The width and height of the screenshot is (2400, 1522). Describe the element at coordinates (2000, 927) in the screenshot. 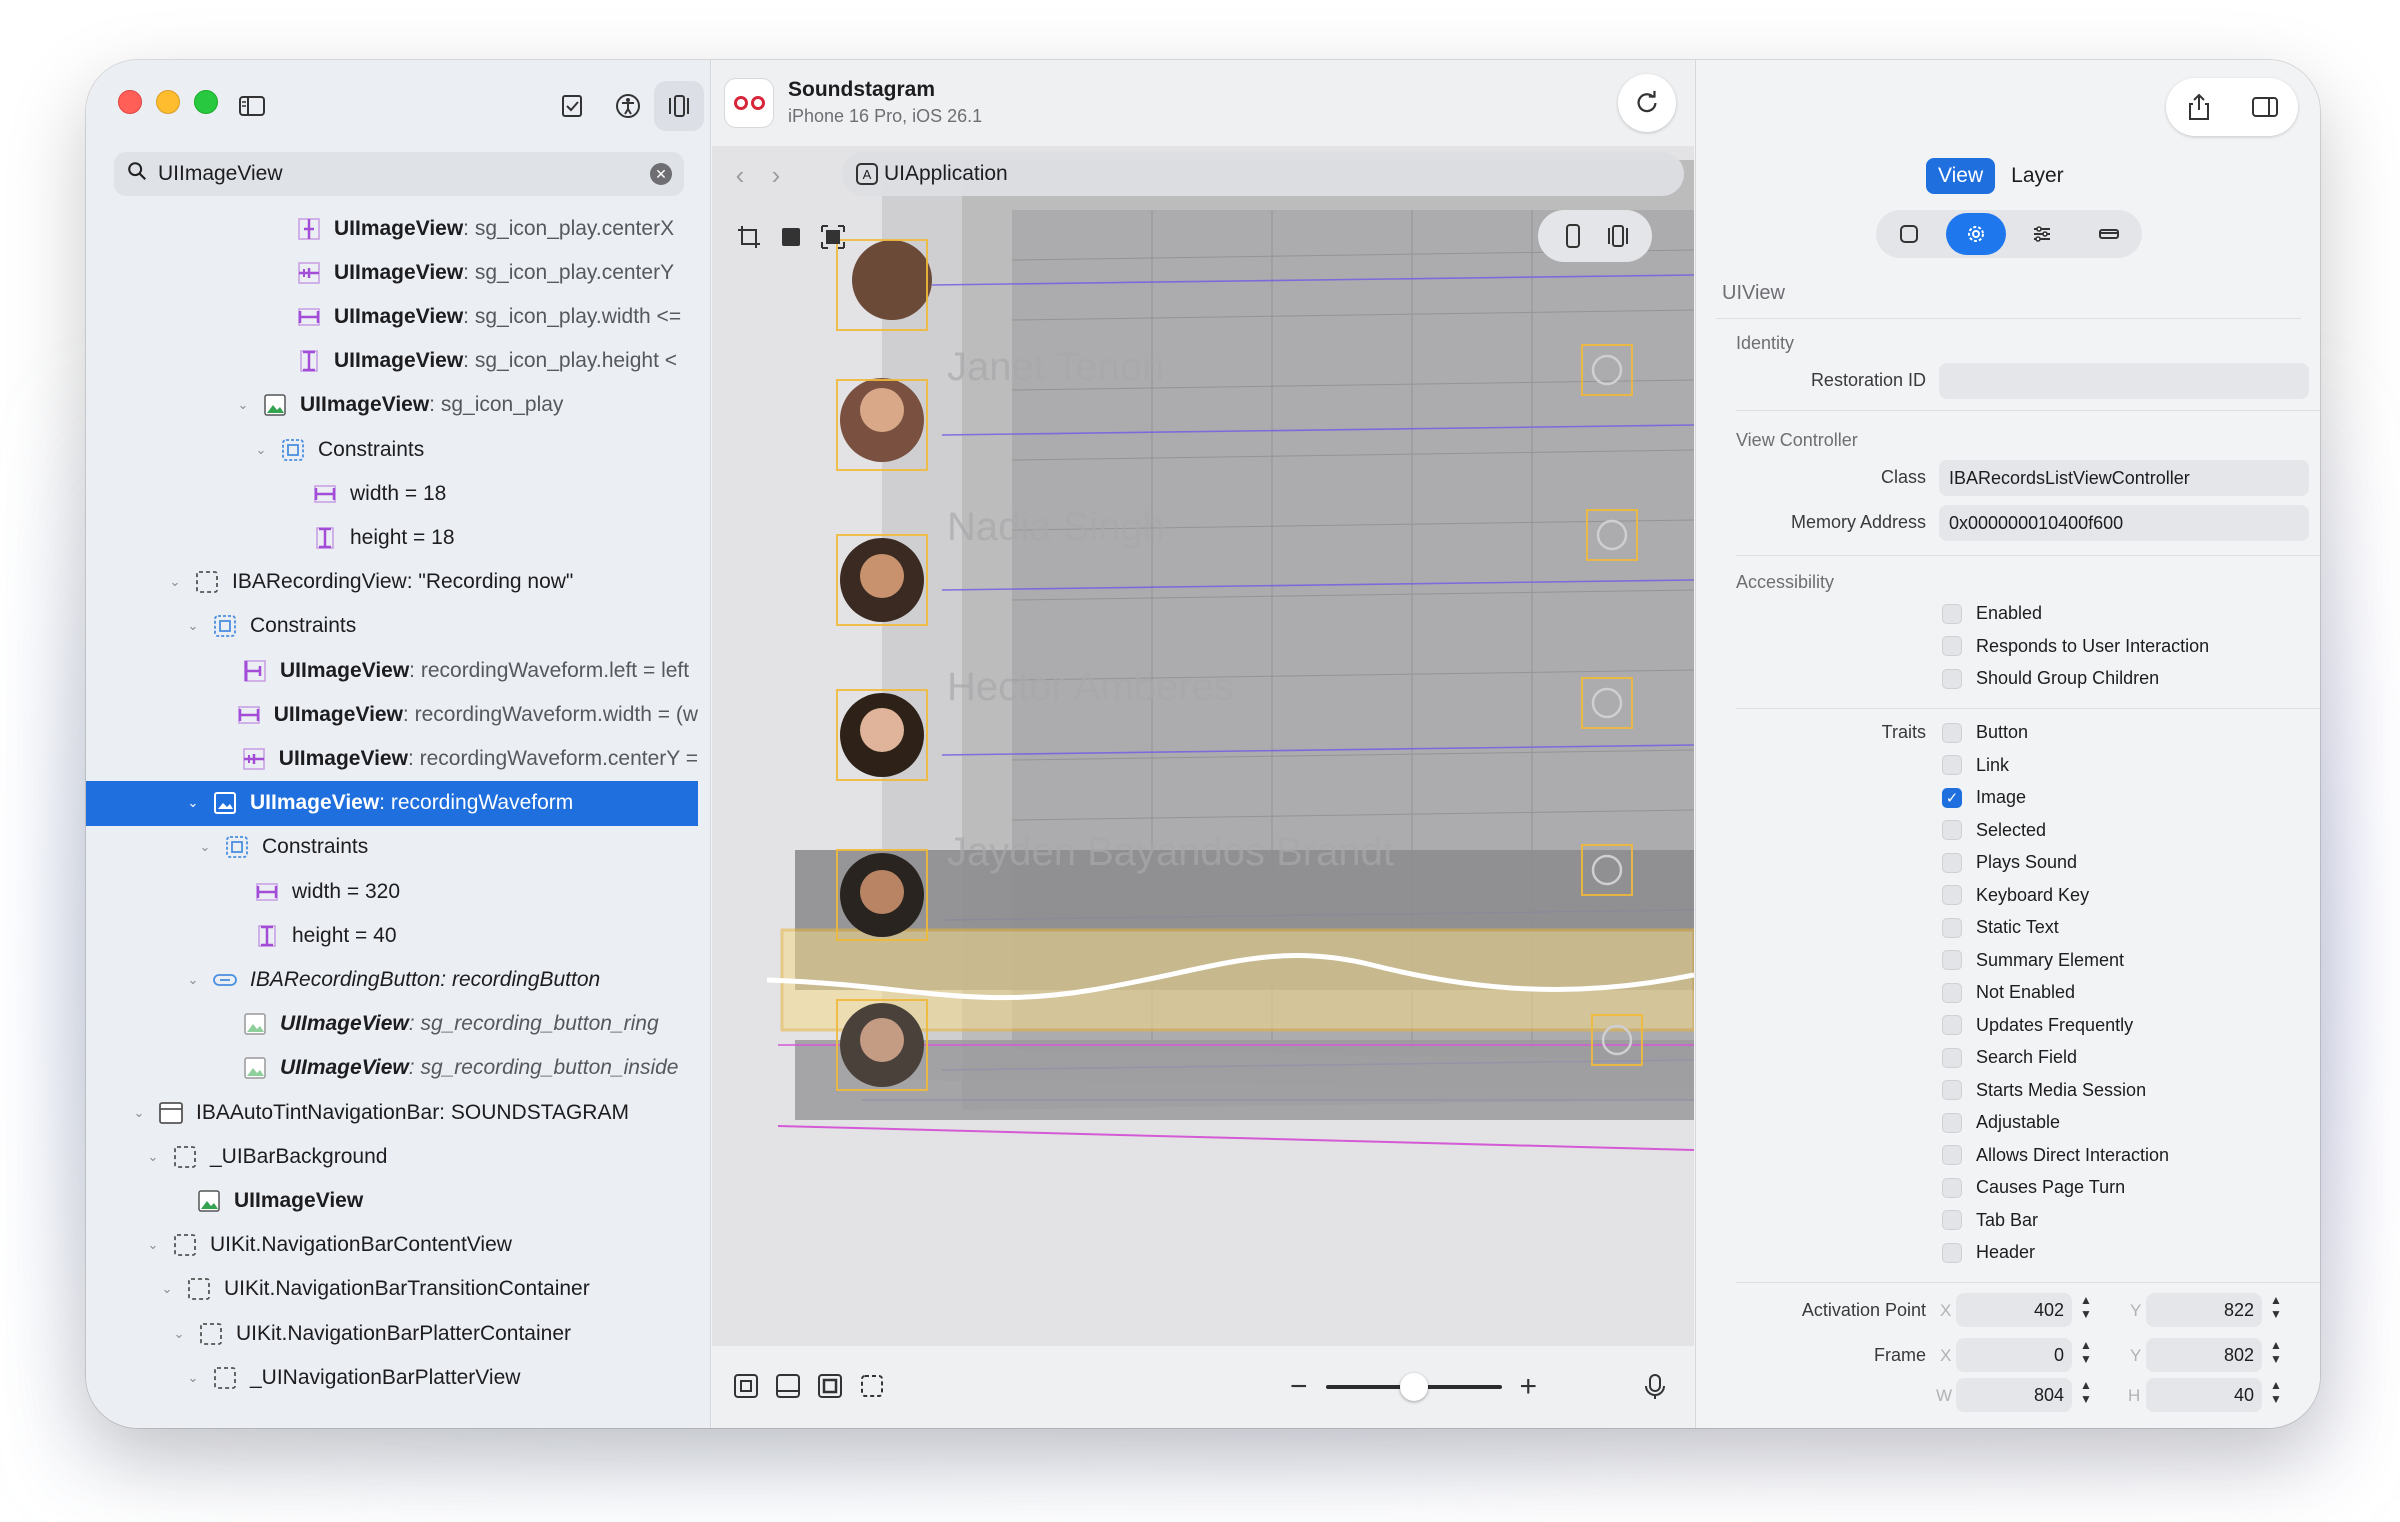

I see `trait-checkbox-row: Static Text` at that location.